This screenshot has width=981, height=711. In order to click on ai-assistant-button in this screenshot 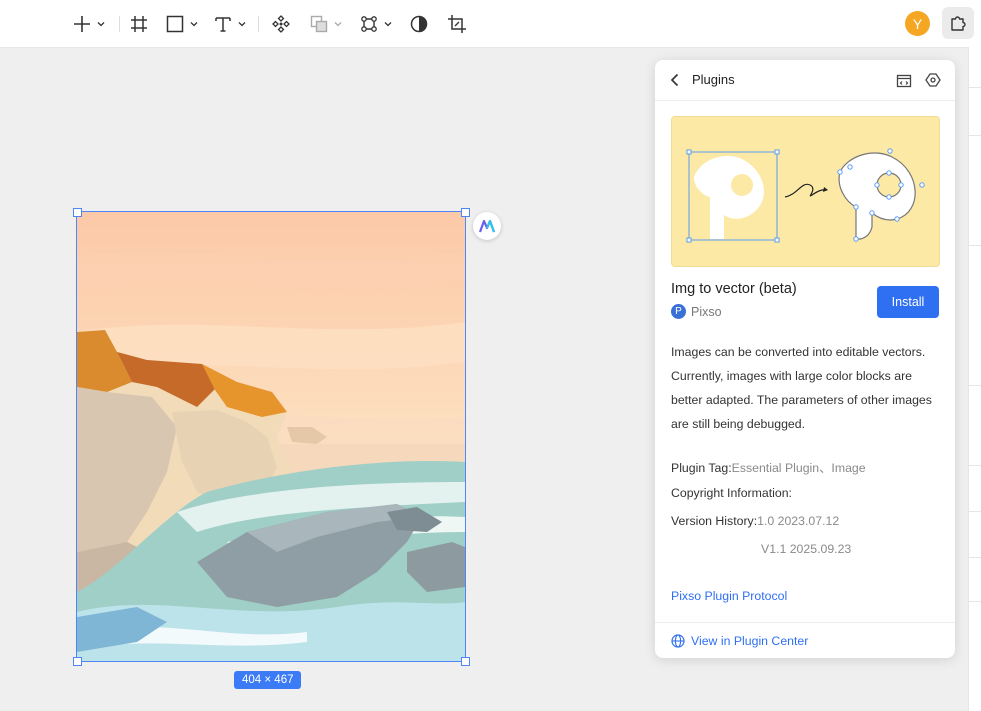, I will do `click(487, 226)`.